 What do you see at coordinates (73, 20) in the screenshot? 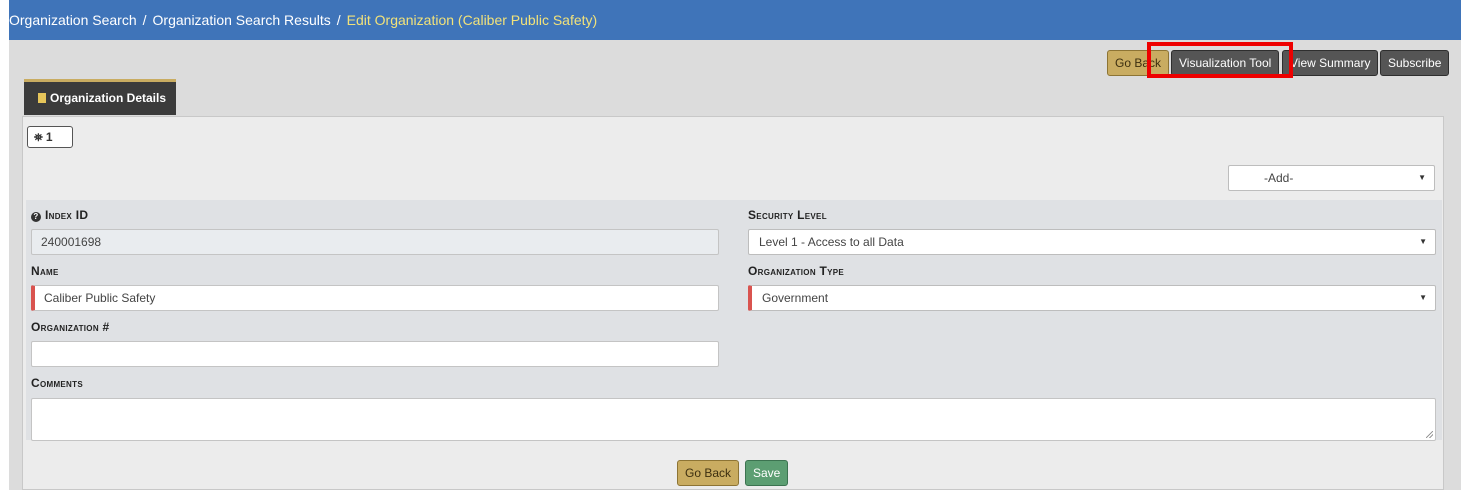
I see `breadcrumb-organization-search: Organization Search` at bounding box center [73, 20].